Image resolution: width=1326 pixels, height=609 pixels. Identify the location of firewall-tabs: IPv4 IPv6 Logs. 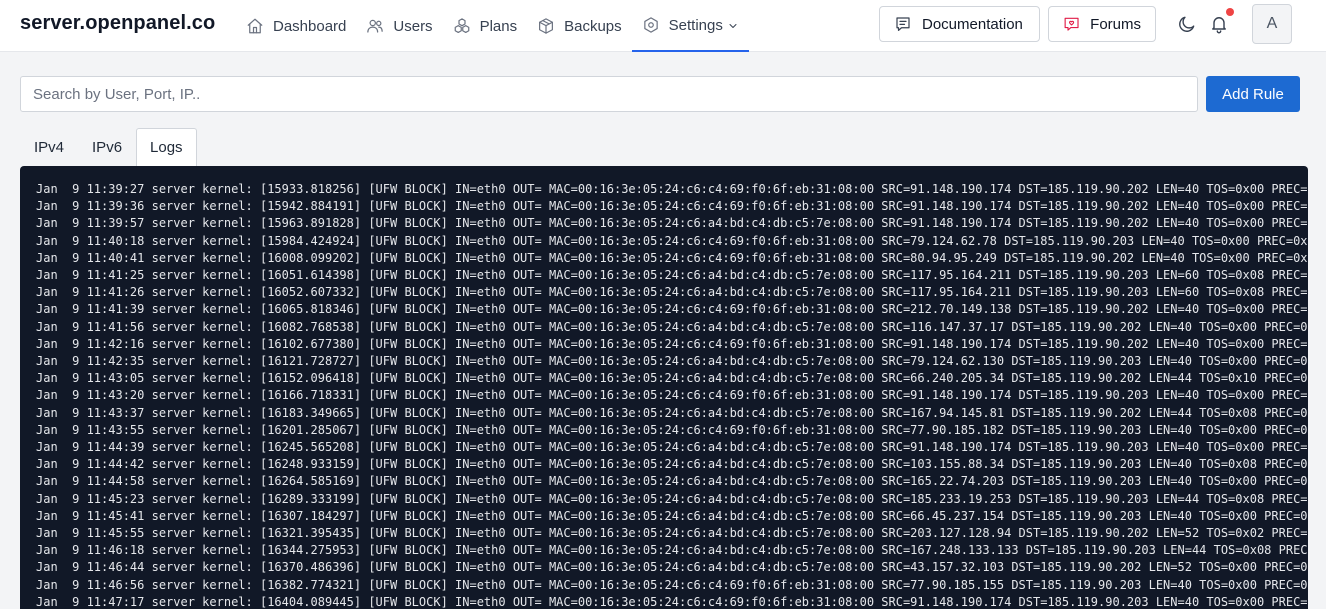
(108, 147).